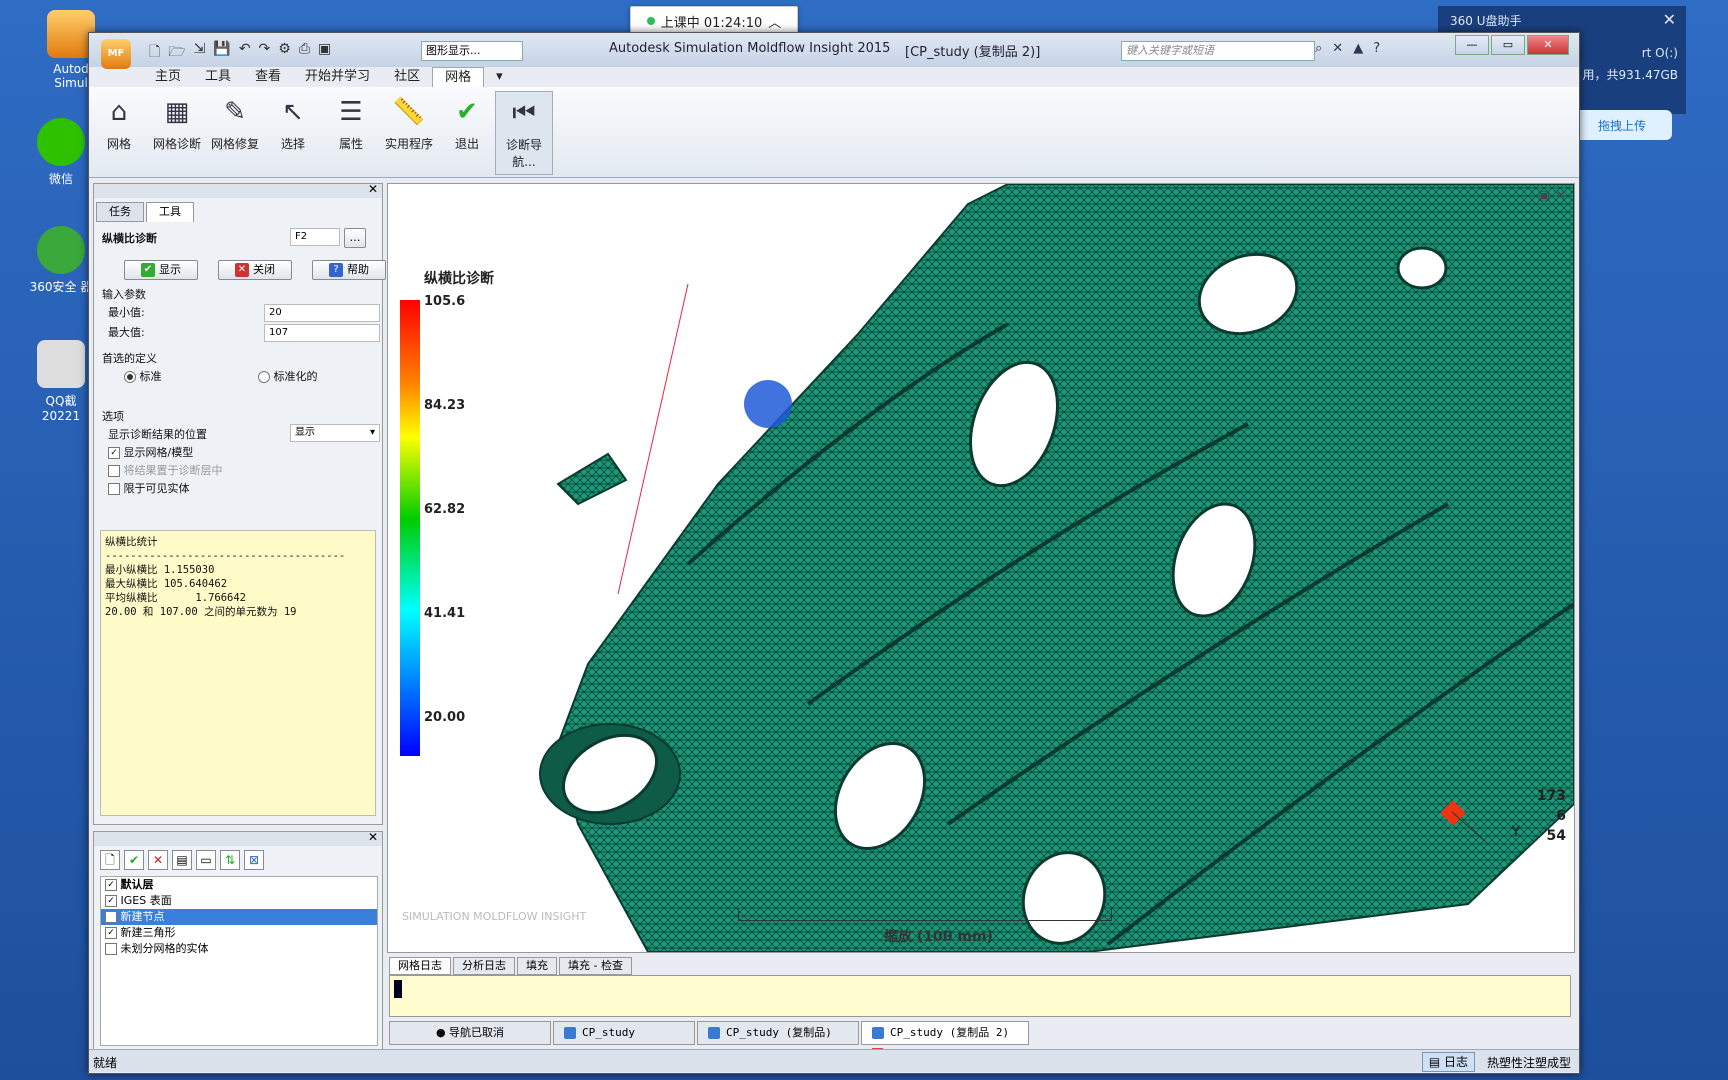  What do you see at coordinates (119, 112) in the screenshot?
I see `mesh-icon: ⌂` at bounding box center [119, 112].